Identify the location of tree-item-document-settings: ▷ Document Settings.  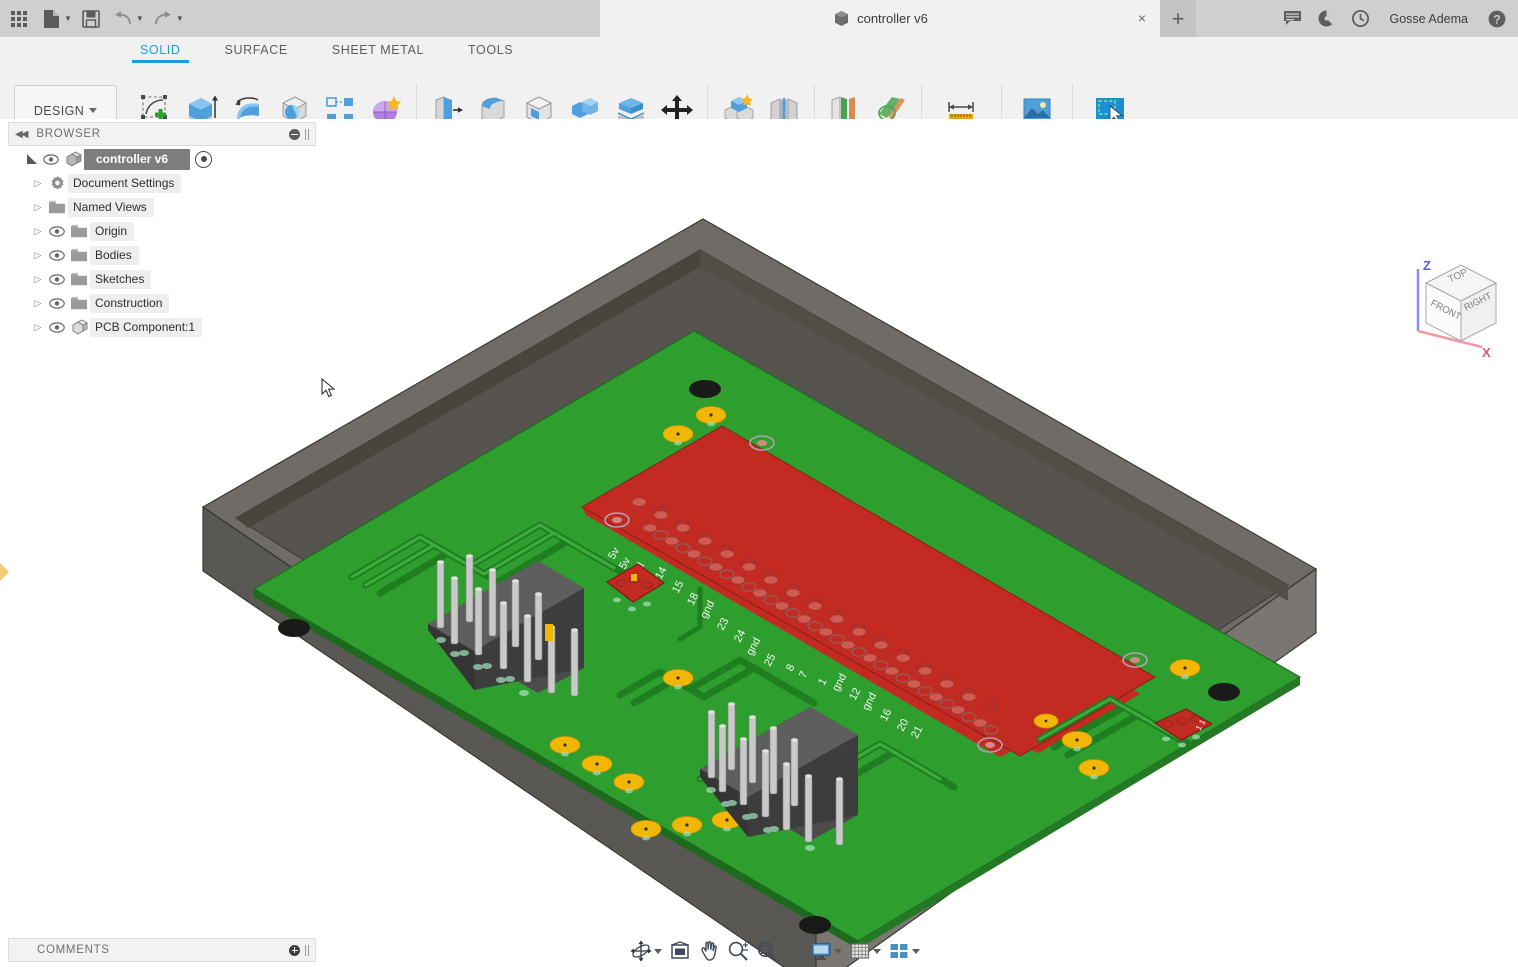
(155, 183).